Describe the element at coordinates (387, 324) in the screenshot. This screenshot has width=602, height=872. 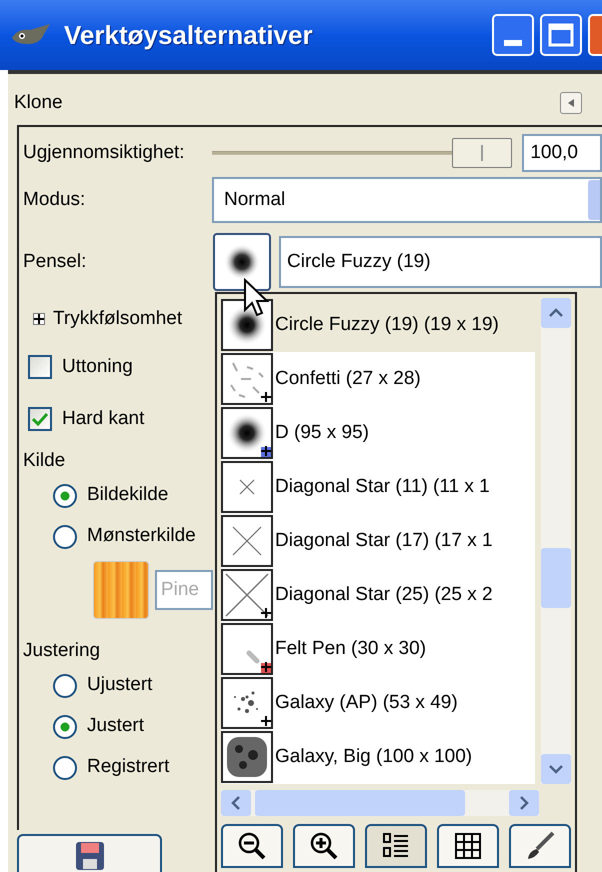
I see `brush-name: Circle Fuzzy (19) (19 x 19)` at that location.